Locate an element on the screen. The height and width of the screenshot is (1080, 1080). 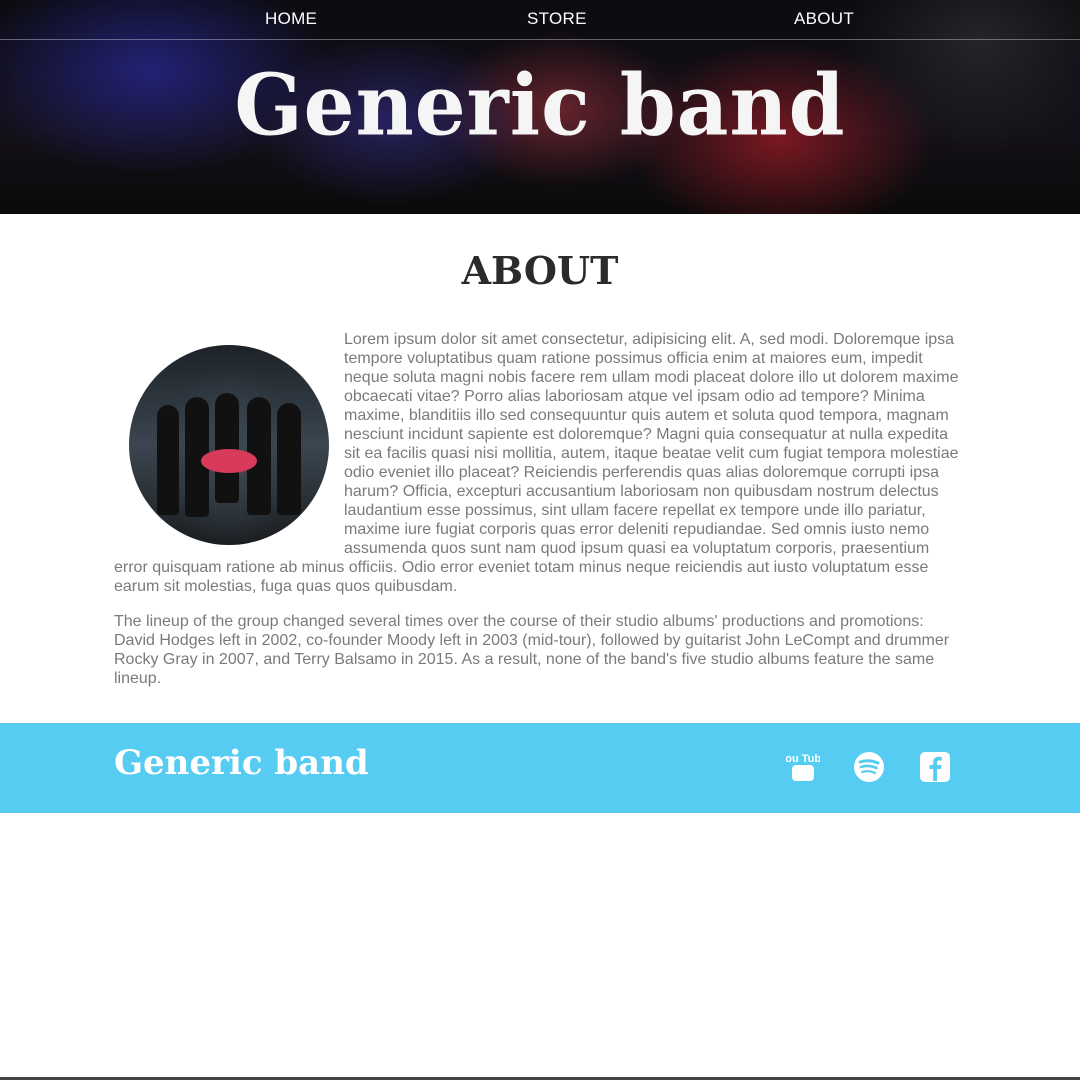
facebook-icon is located at coordinates (935, 767).